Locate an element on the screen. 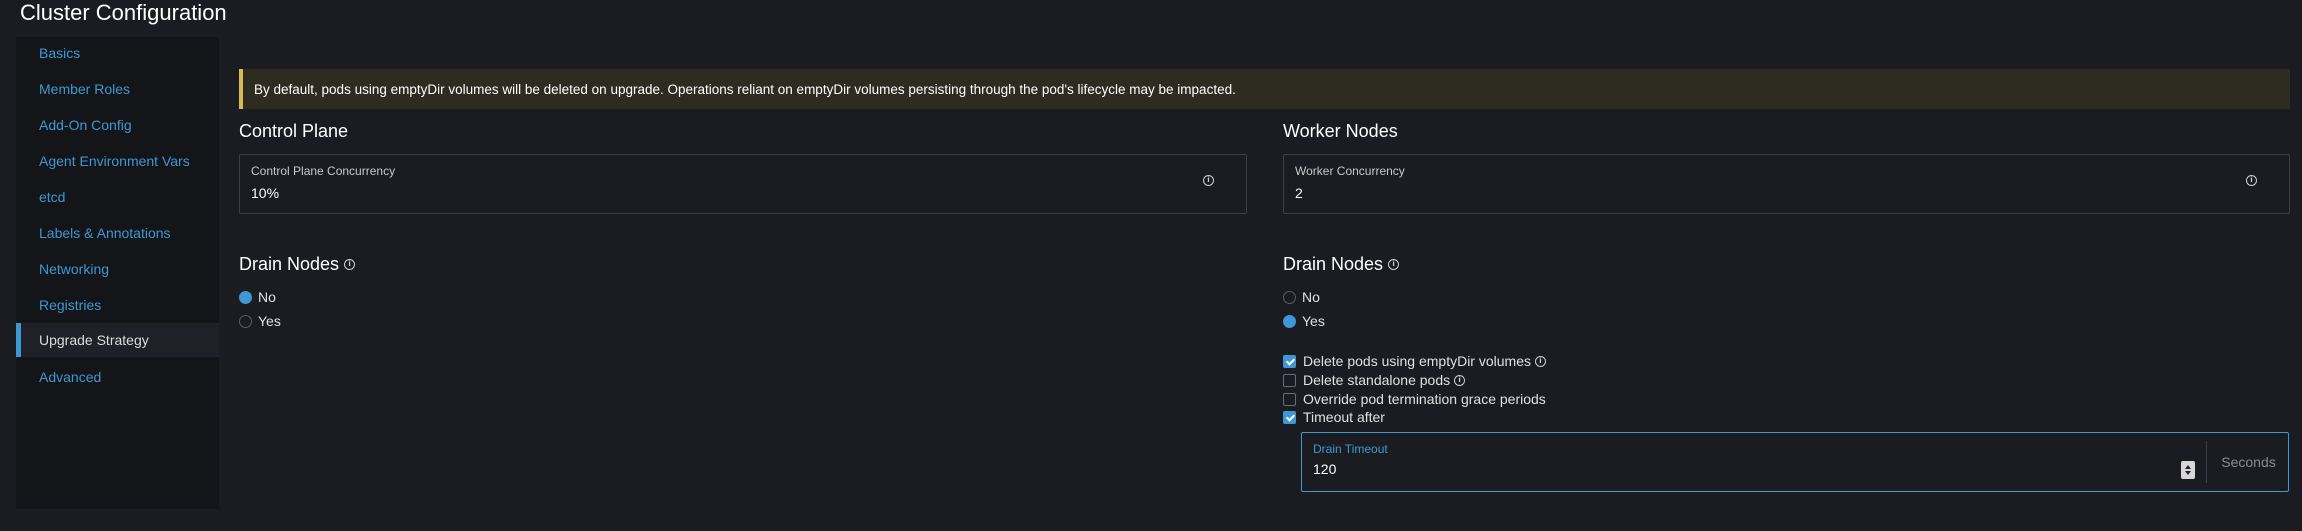 The image size is (2302, 531). sidebar-item-agent-environment-vars: Agent Environment Vars is located at coordinates (117, 161).